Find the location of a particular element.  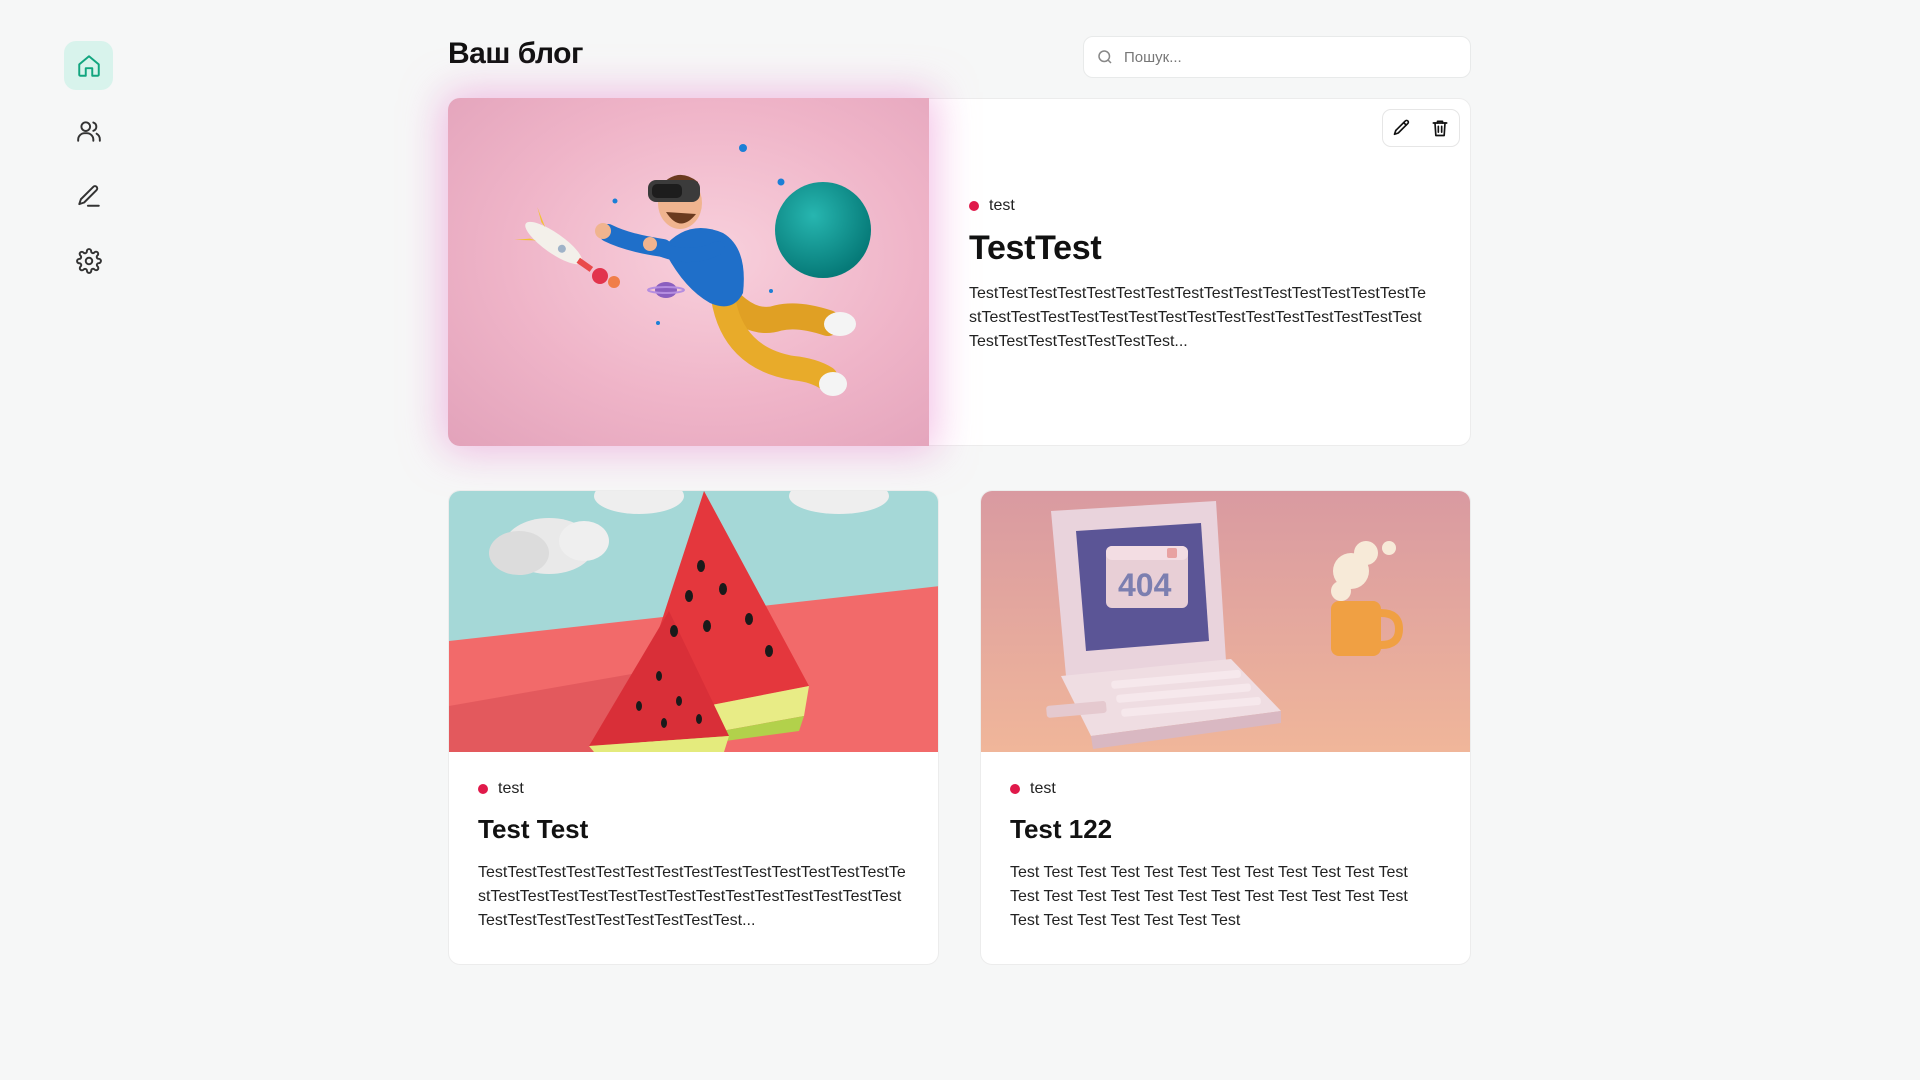

post-title: TestTest is located at coordinates (1199, 248).